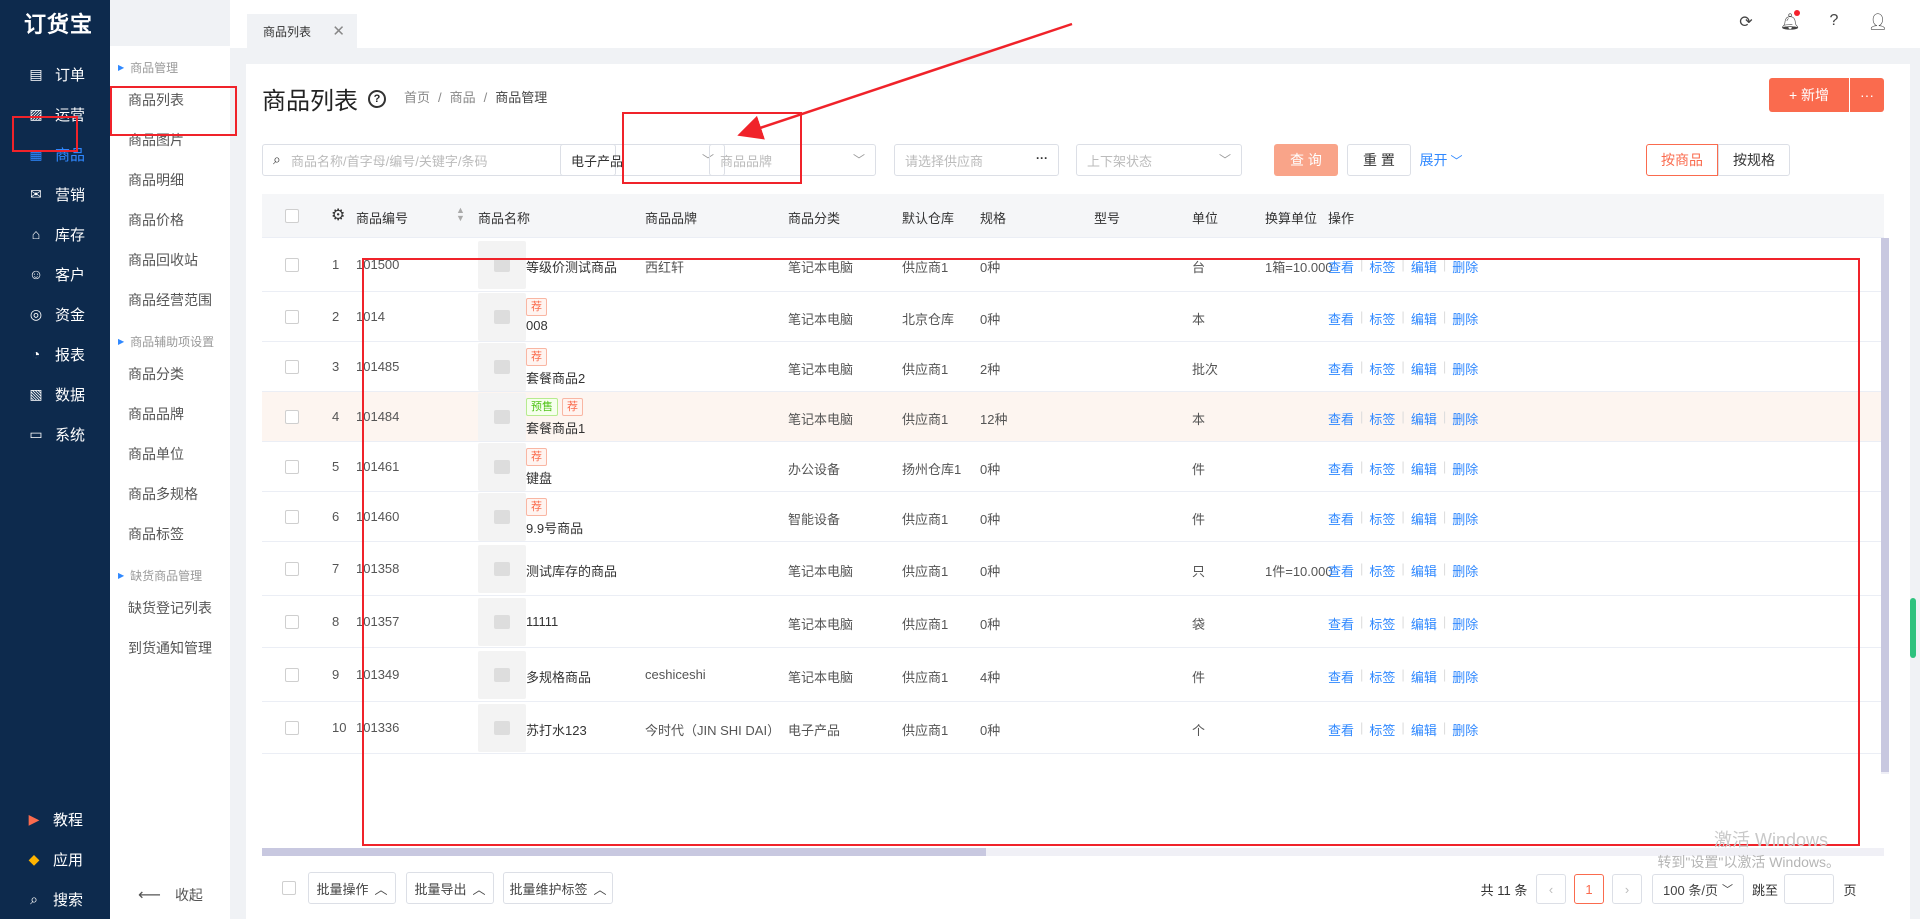  What do you see at coordinates (170, 608) in the screenshot?
I see `subnav-item: 缺货登记列表` at bounding box center [170, 608].